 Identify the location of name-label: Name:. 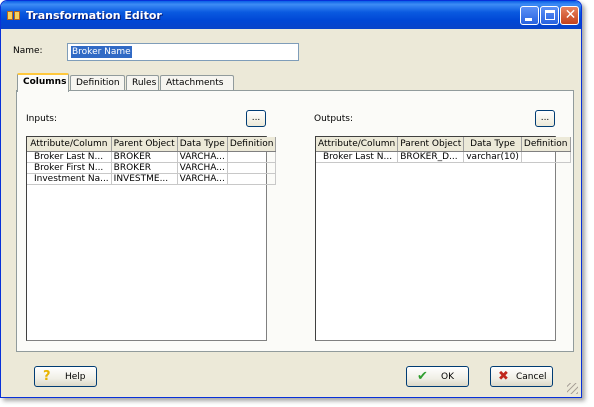
(28, 51).